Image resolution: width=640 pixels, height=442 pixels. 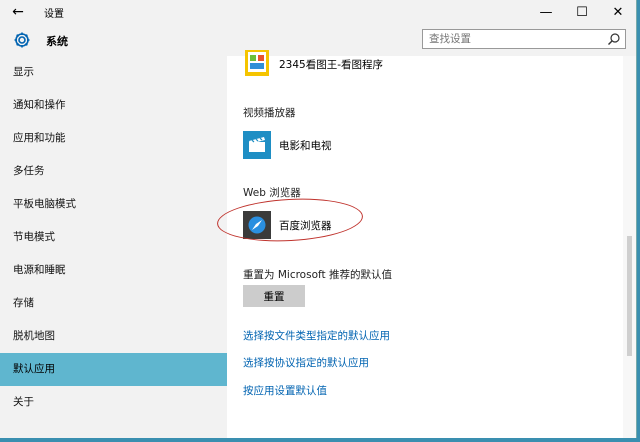 What do you see at coordinates (54, 14) in the screenshot?
I see `window-title: 设置` at bounding box center [54, 14].